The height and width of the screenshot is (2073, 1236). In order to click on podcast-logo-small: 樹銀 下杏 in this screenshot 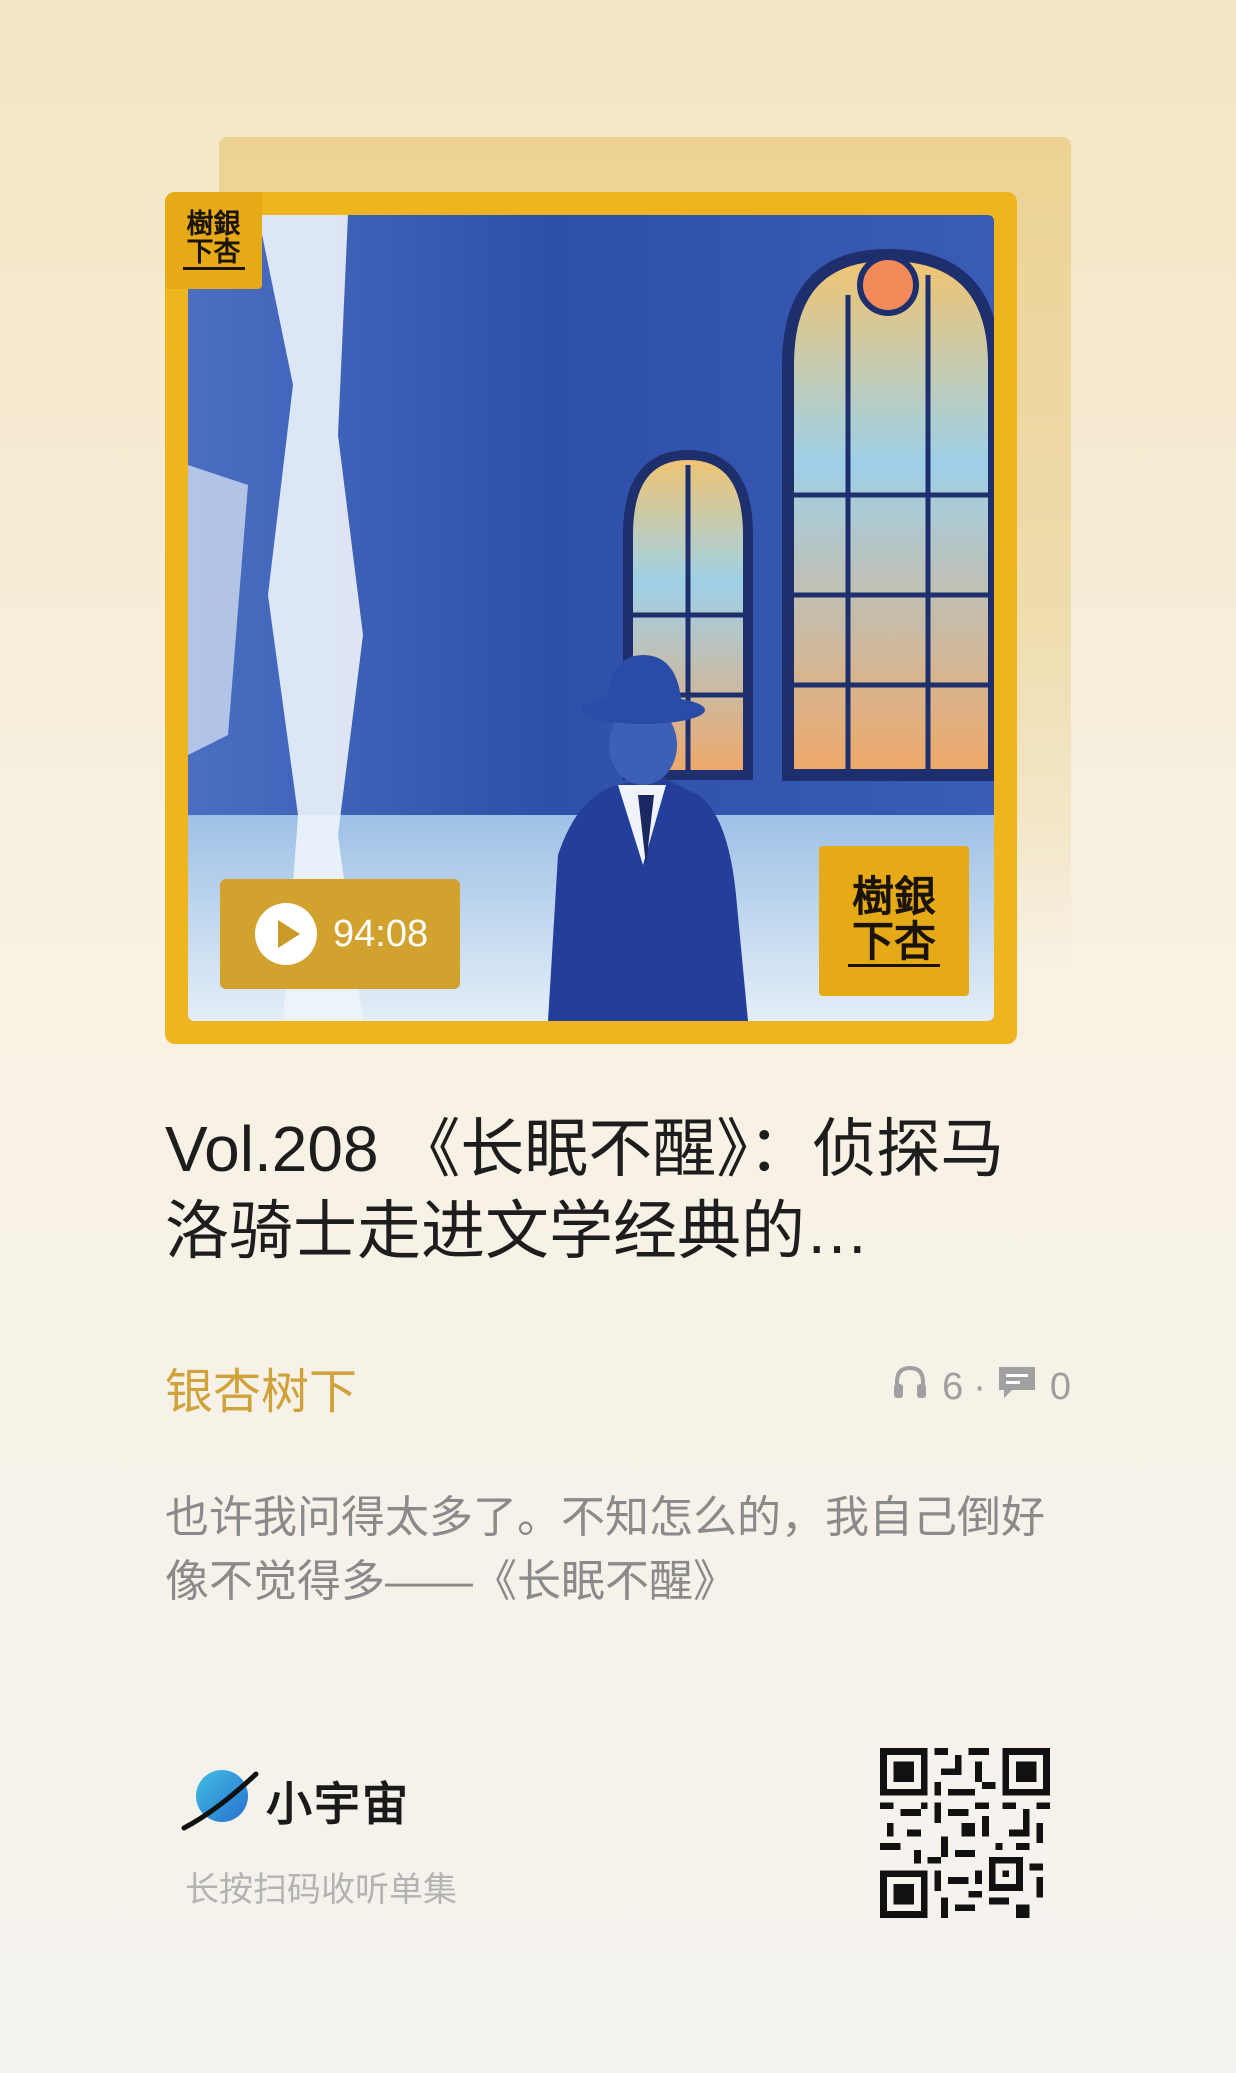, I will do `click(213, 240)`.